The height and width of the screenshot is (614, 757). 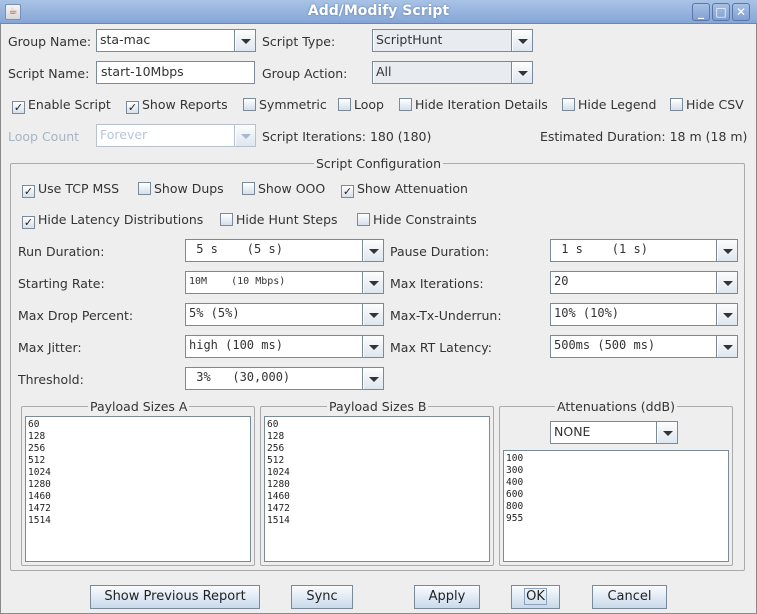 I want to click on minimize-icon: _, so click(x=701, y=12).